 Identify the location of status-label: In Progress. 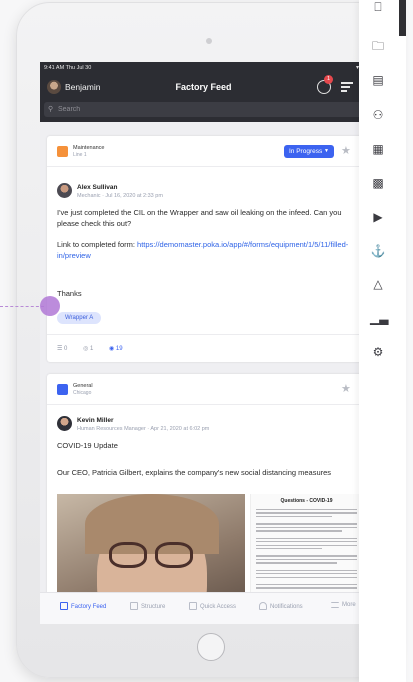
(306, 151).